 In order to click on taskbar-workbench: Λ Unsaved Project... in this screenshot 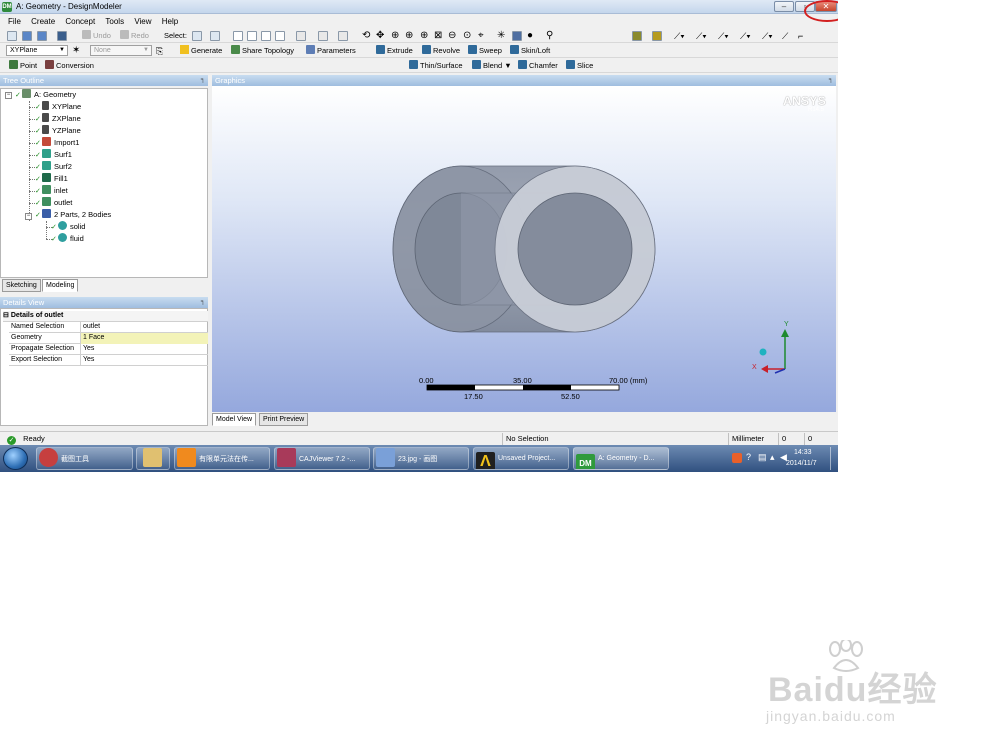, I will do `click(521, 458)`.